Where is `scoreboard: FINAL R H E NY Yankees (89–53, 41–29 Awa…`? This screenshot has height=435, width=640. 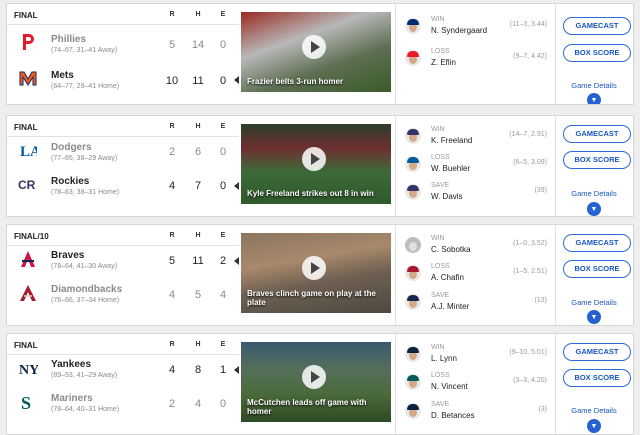
scoreboard: FINAL R H E NY Yankees (89–53, 41–29 Awa… is located at coordinates (123, 384).